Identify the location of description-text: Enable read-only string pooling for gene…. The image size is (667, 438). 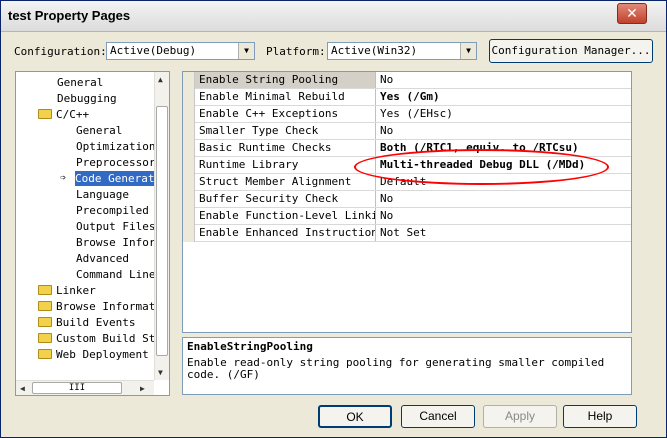
(396, 368).